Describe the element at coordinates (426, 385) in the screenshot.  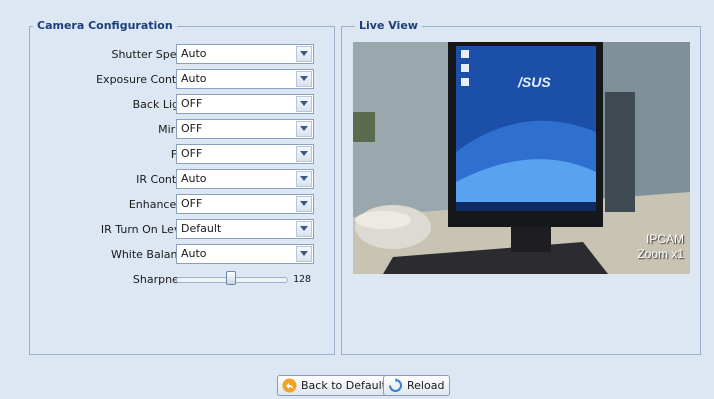
I see `reload-label: Reload` at that location.